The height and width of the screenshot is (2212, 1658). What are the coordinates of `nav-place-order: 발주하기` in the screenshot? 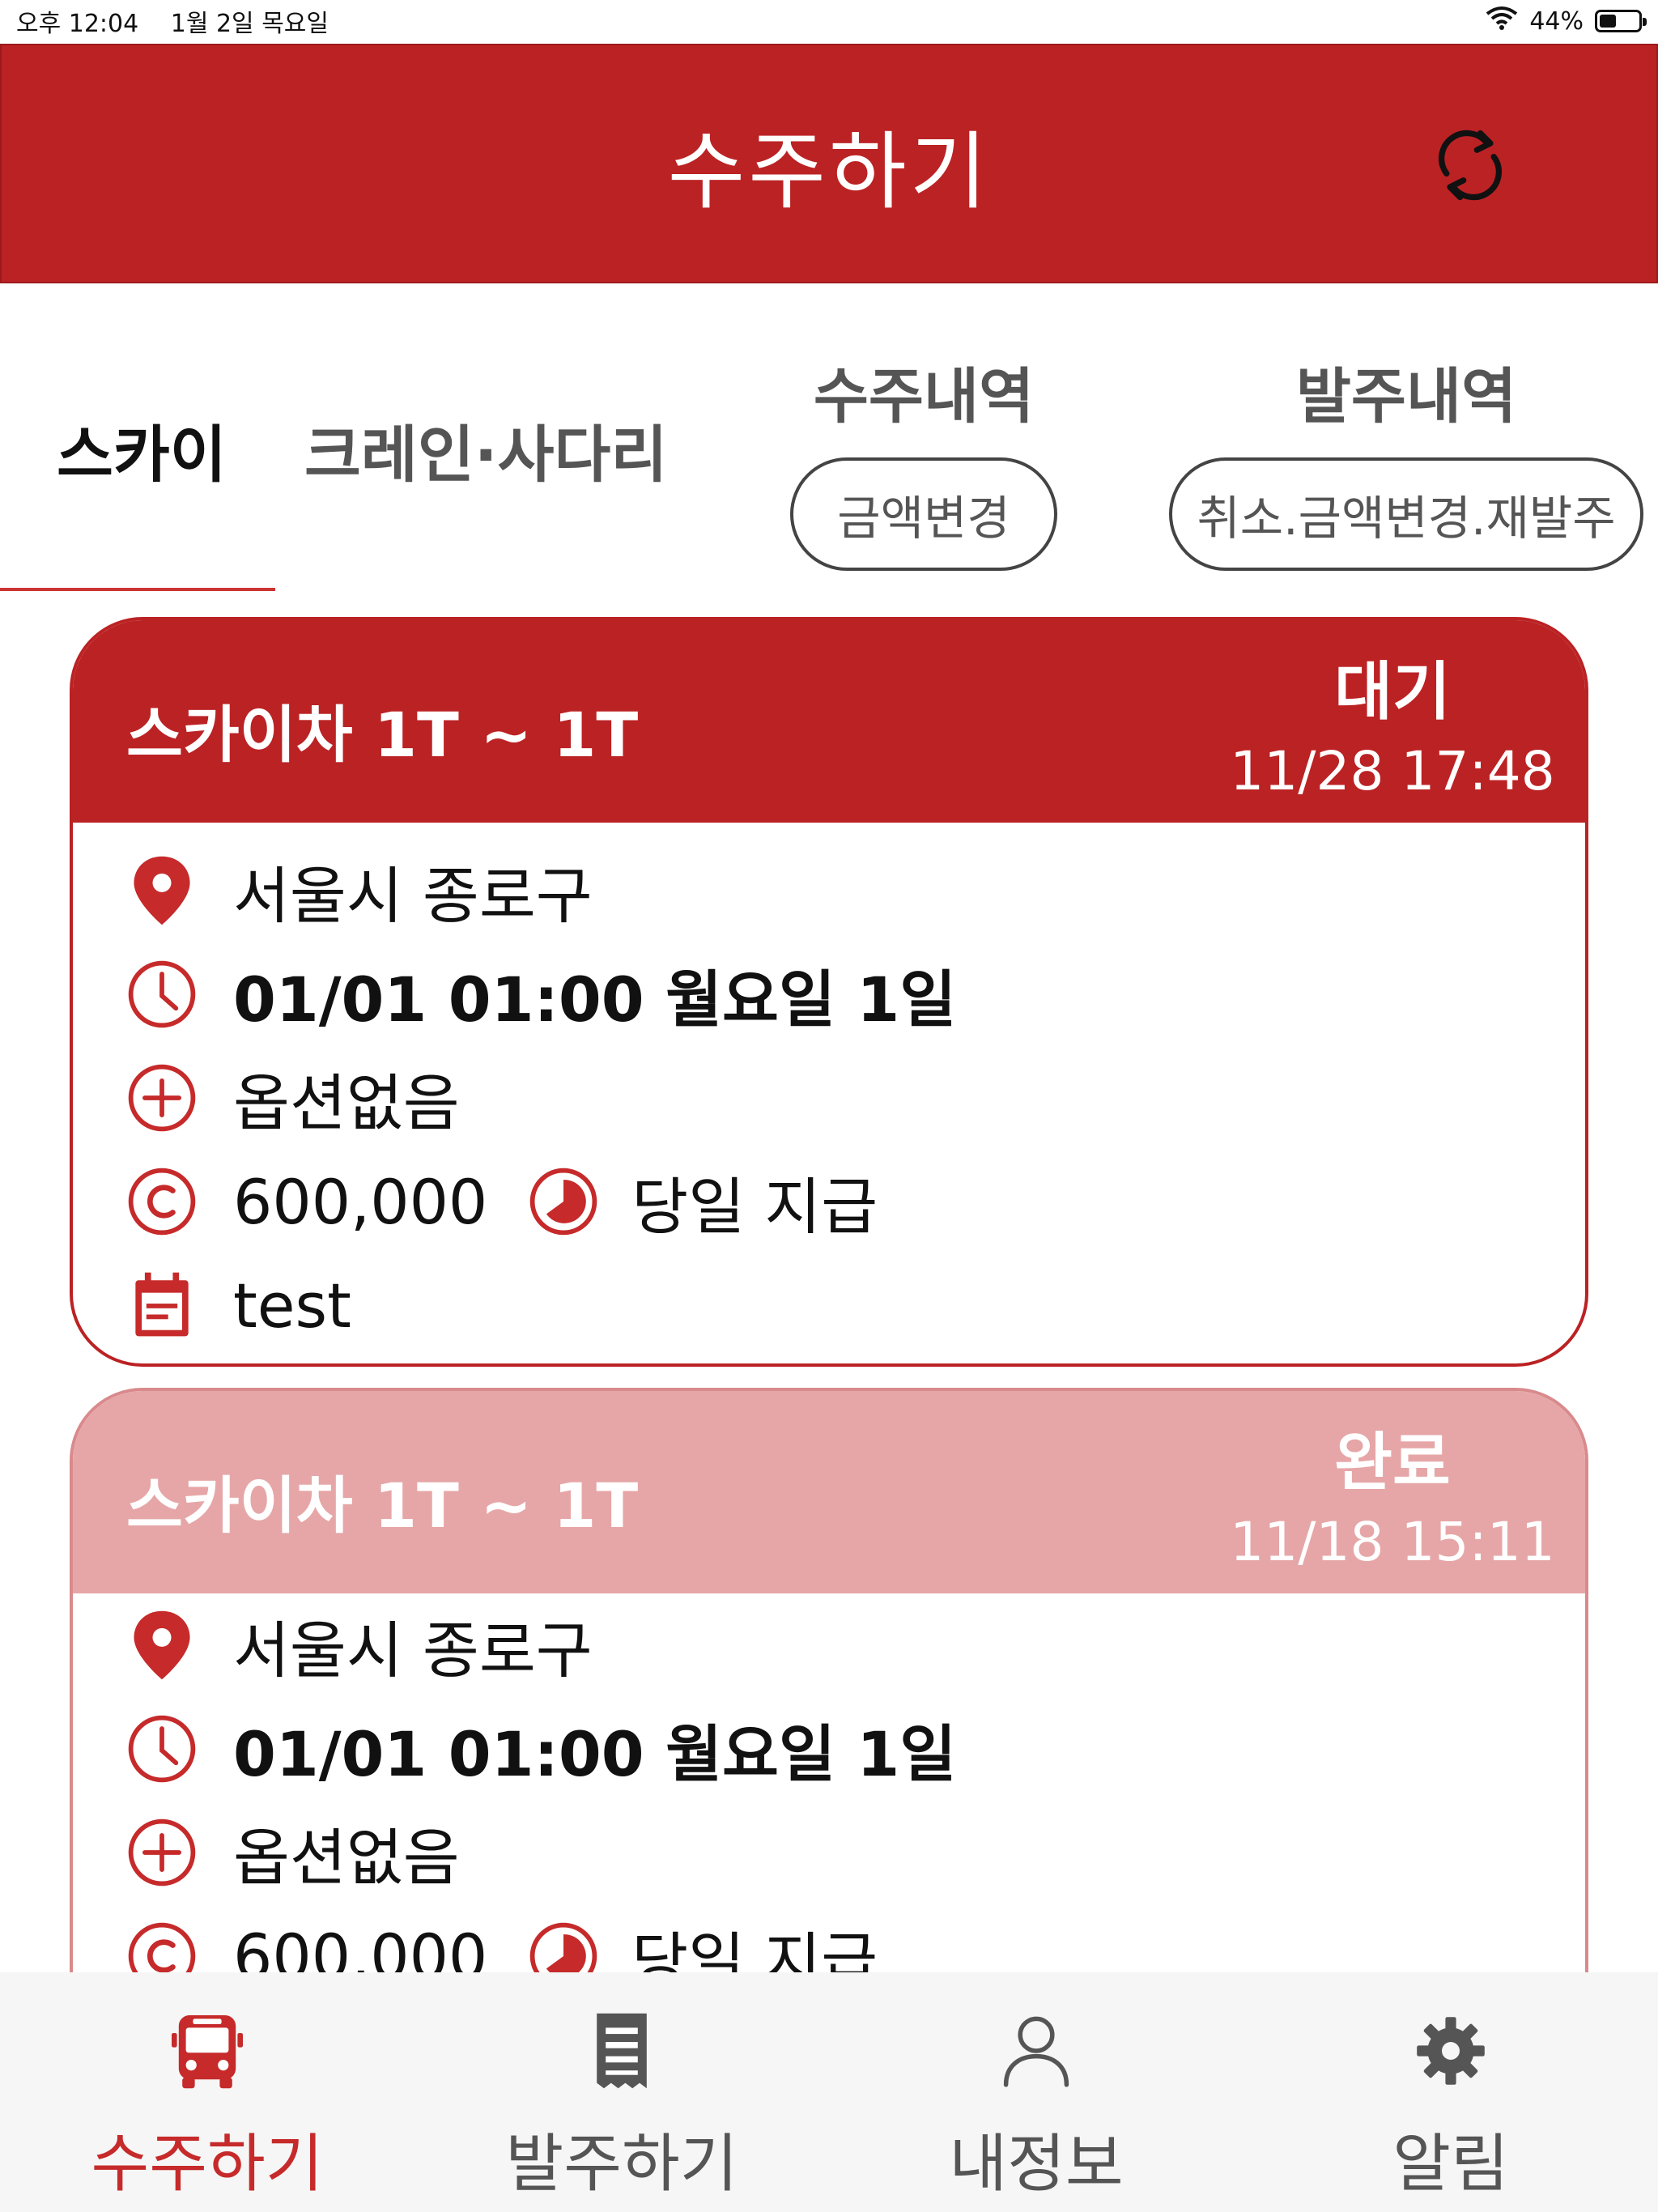 It's located at (621, 2092).